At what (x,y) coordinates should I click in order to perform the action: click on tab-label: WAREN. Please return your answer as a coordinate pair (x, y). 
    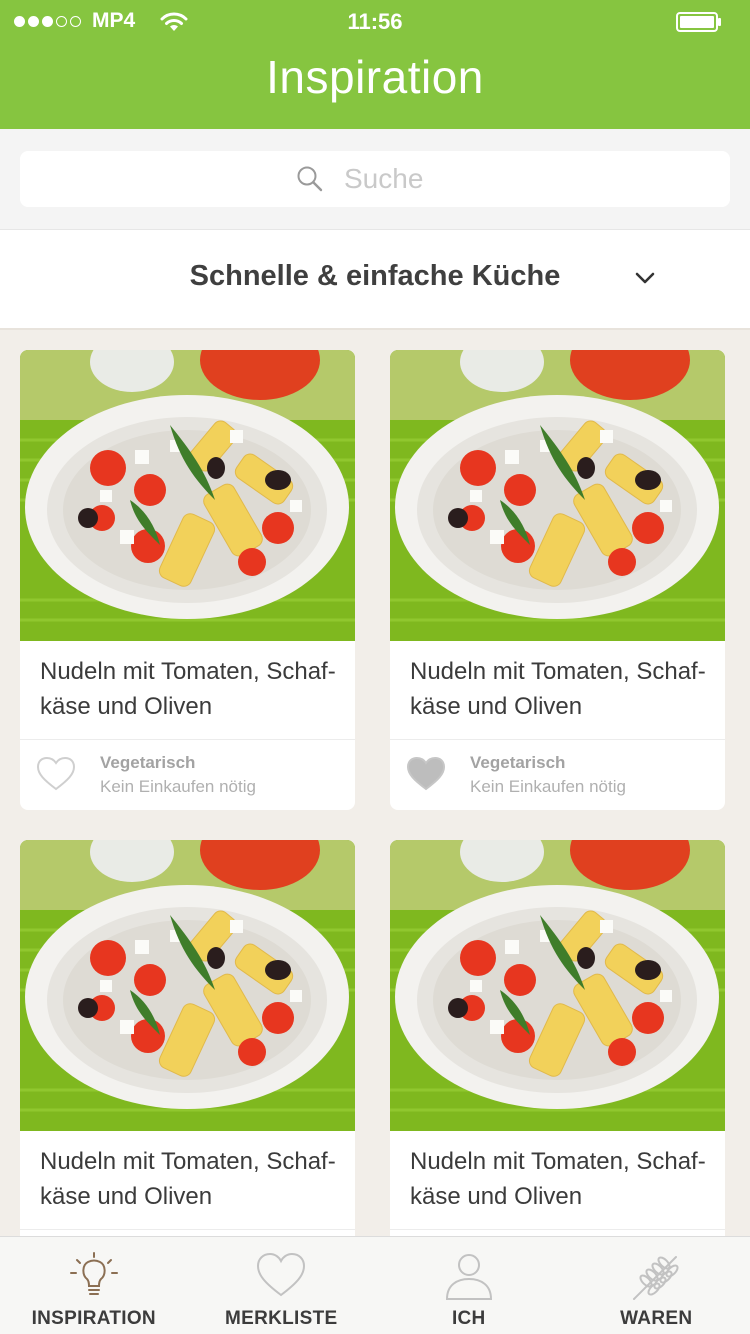
    Looking at the image, I should click on (656, 1318).